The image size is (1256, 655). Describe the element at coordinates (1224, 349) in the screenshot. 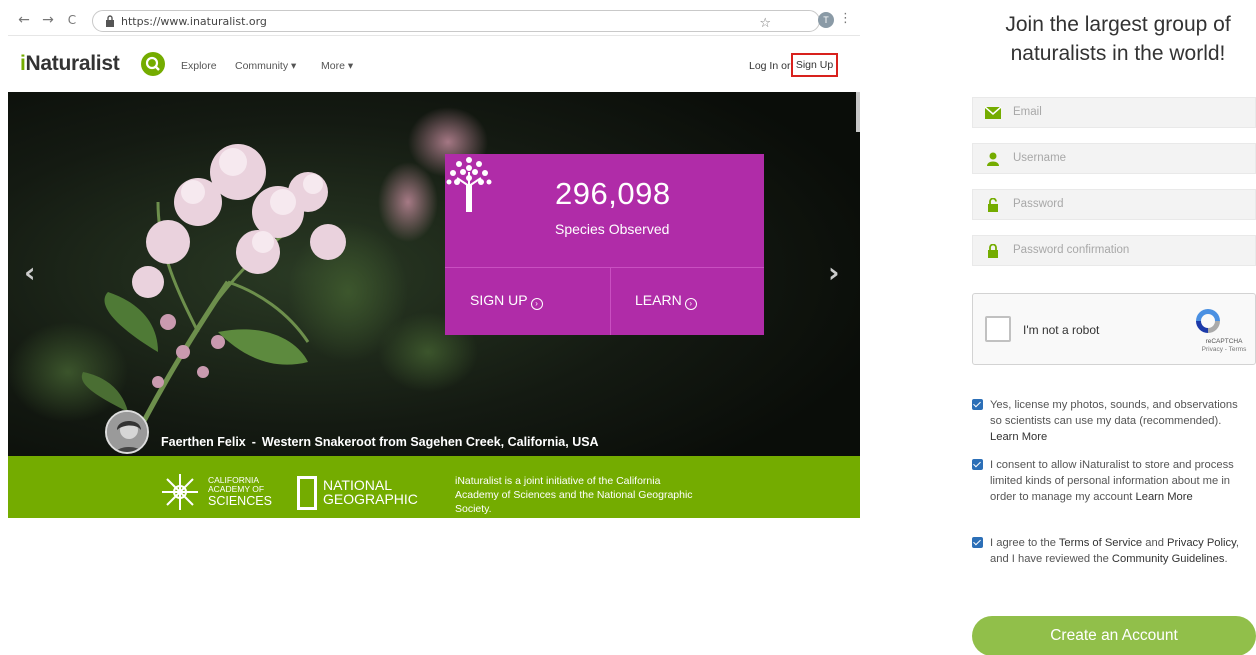

I see `recaptcha-terms-link: Privacy - Terms` at that location.